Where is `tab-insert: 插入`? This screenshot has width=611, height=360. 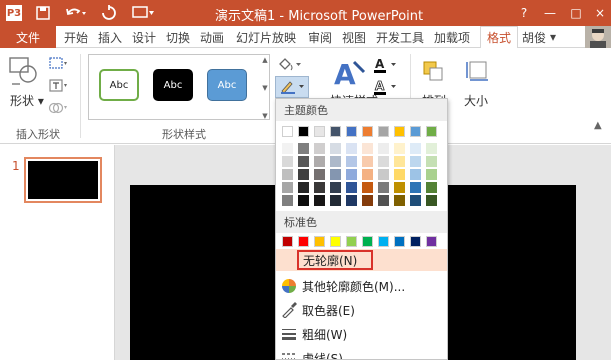
tab-insert: 插入 is located at coordinates (110, 37).